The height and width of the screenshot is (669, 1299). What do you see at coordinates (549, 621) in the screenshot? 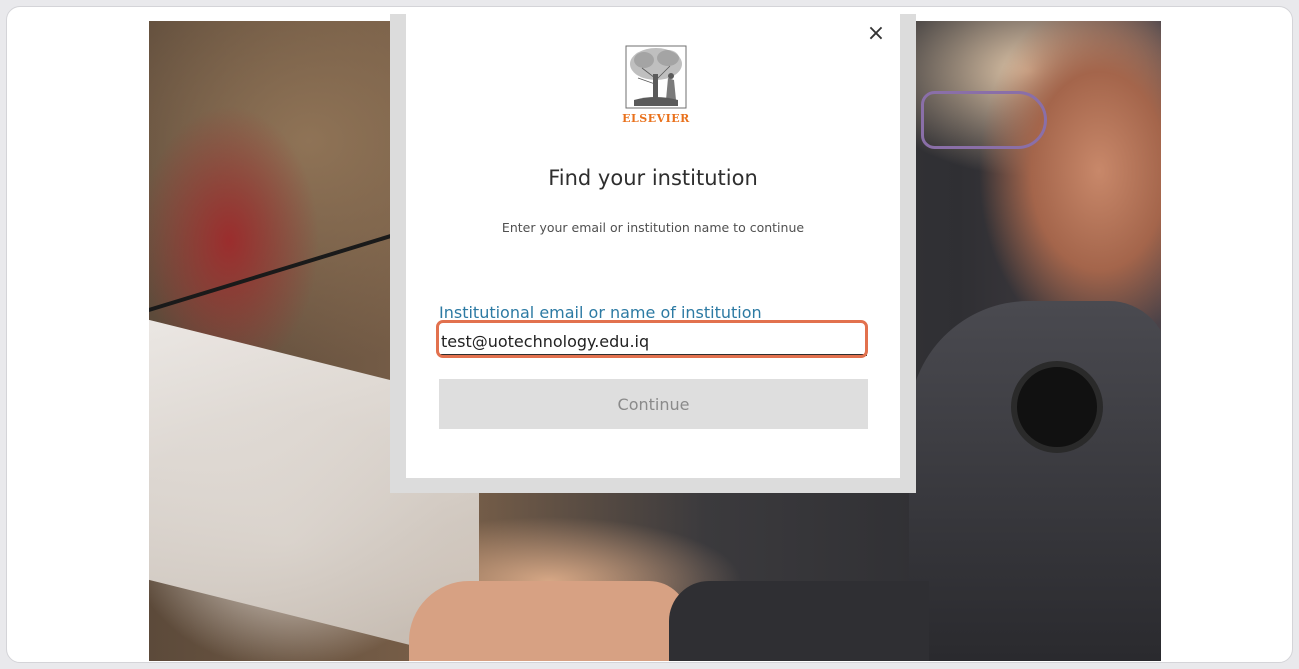
I see `photo-hand` at bounding box center [549, 621].